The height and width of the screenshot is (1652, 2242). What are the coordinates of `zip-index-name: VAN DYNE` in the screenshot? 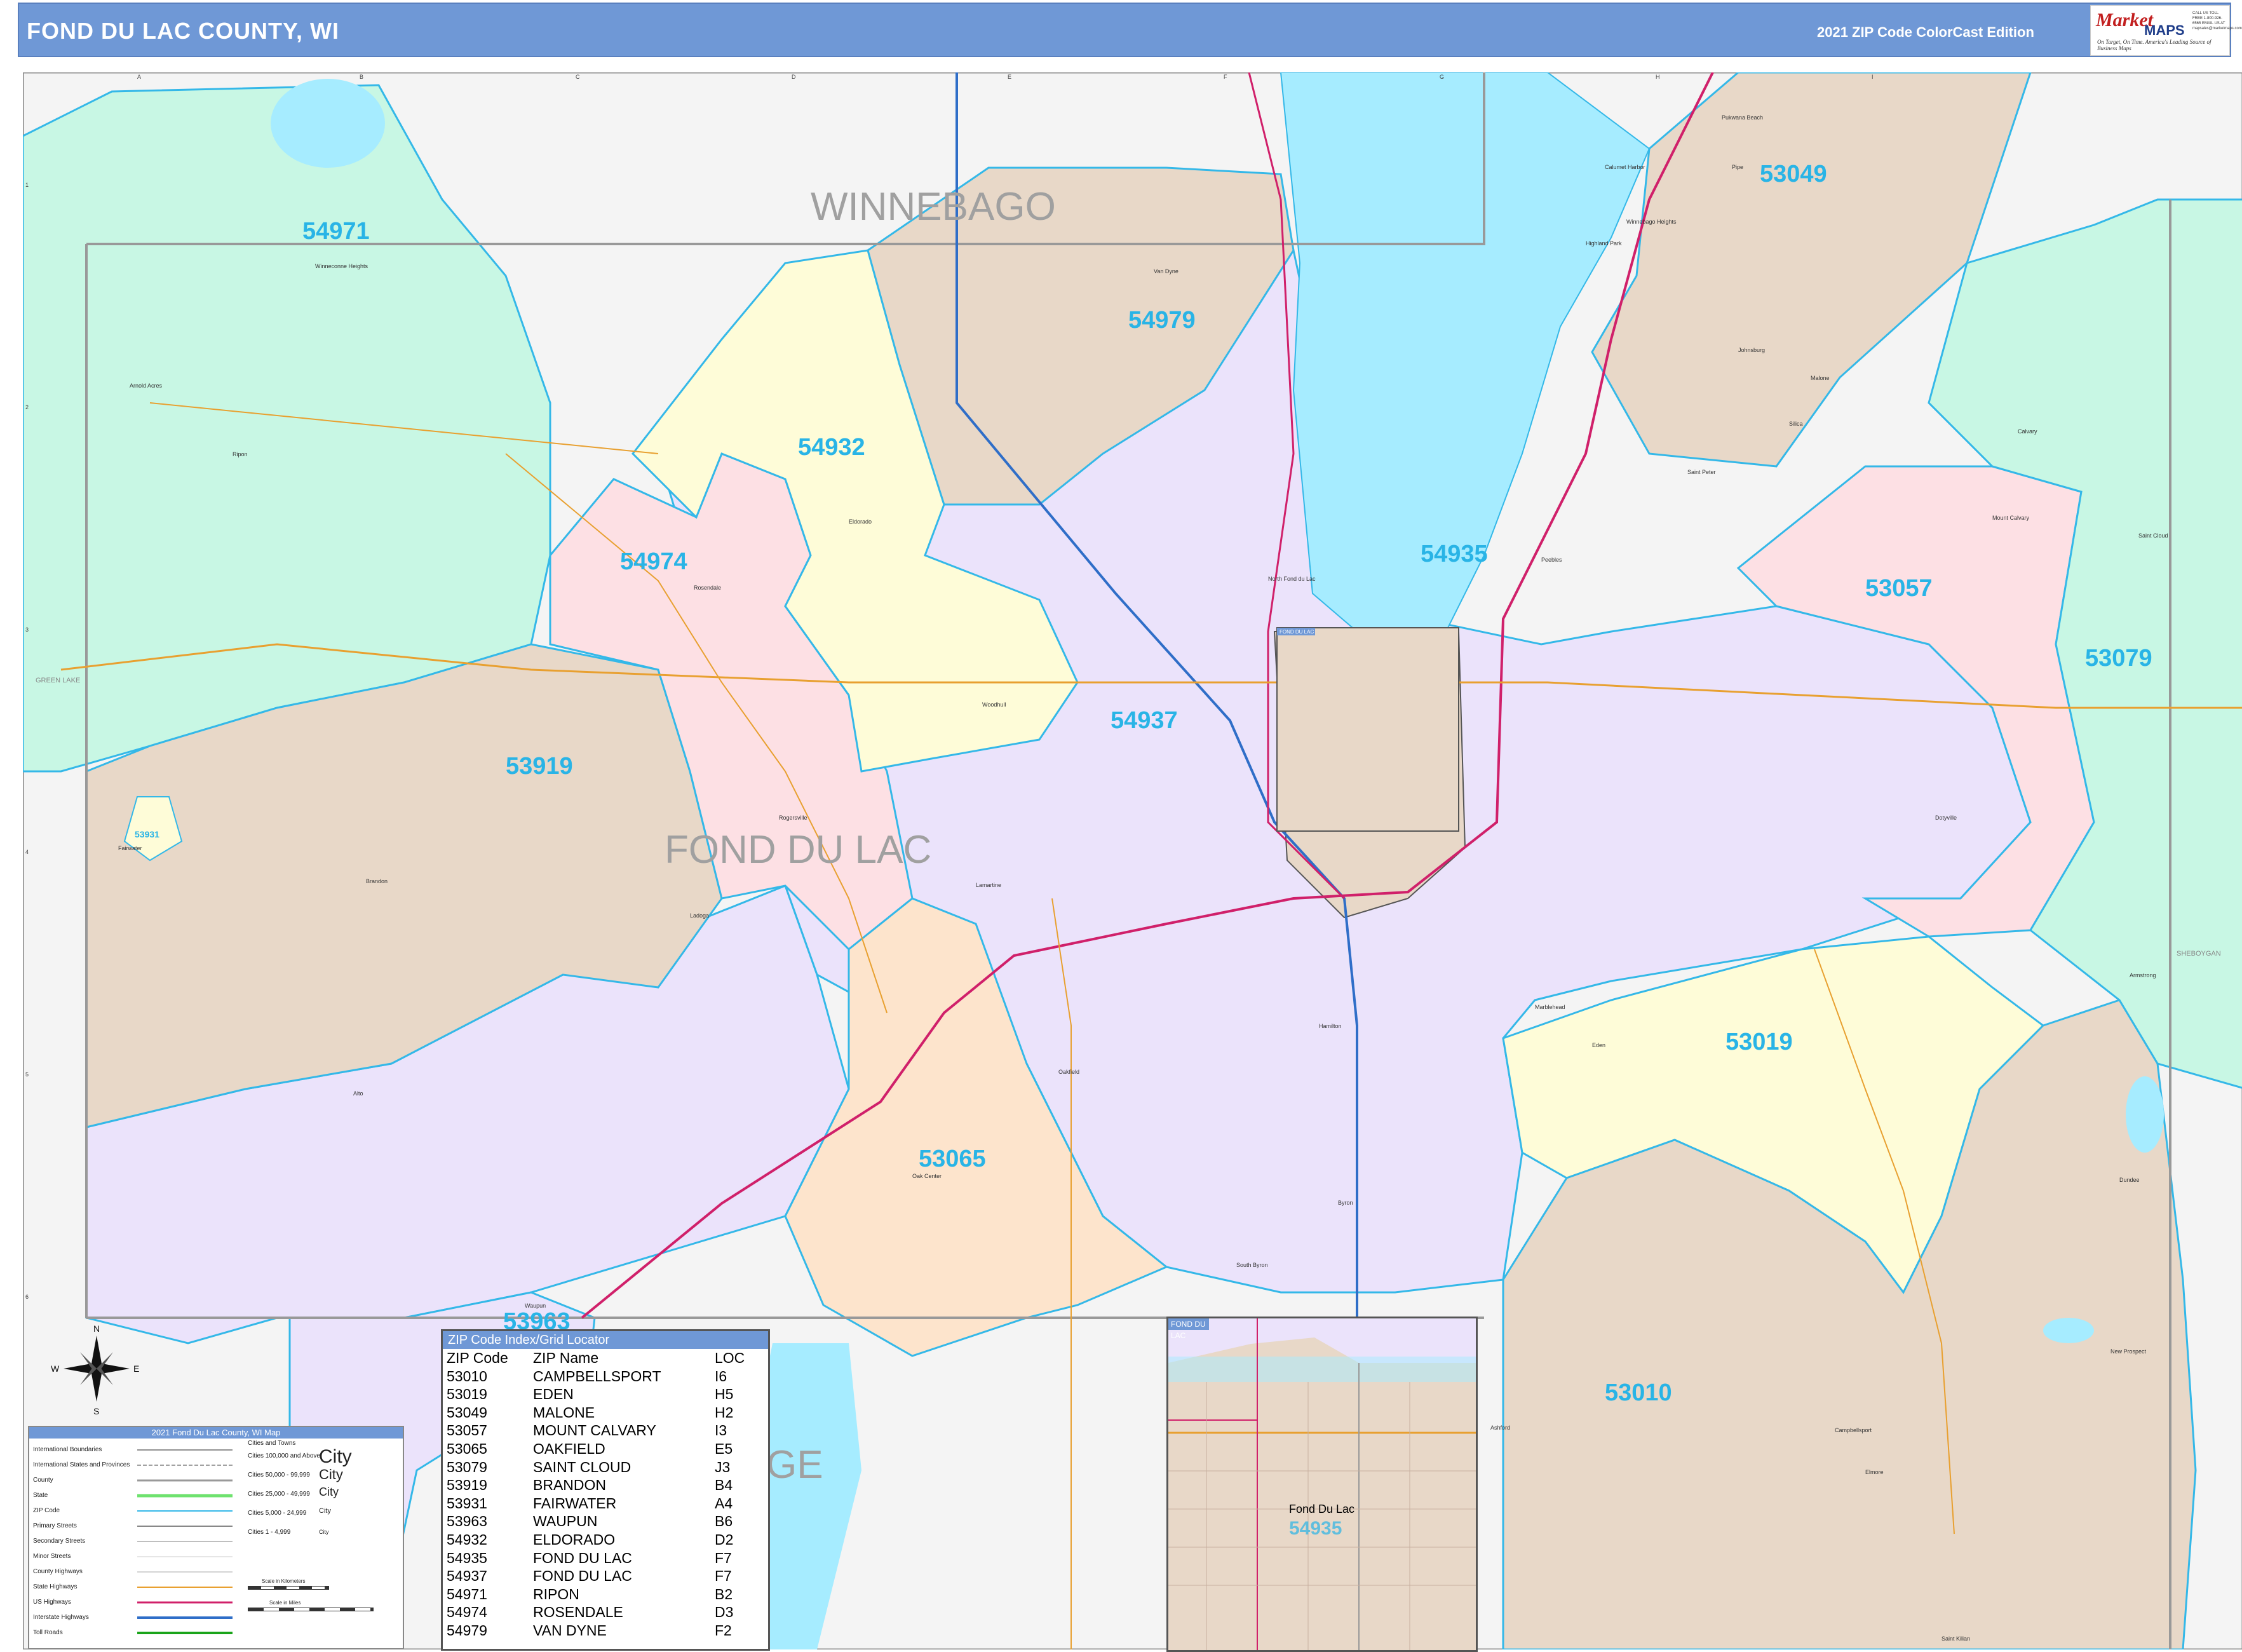 It's located at (570, 1631).